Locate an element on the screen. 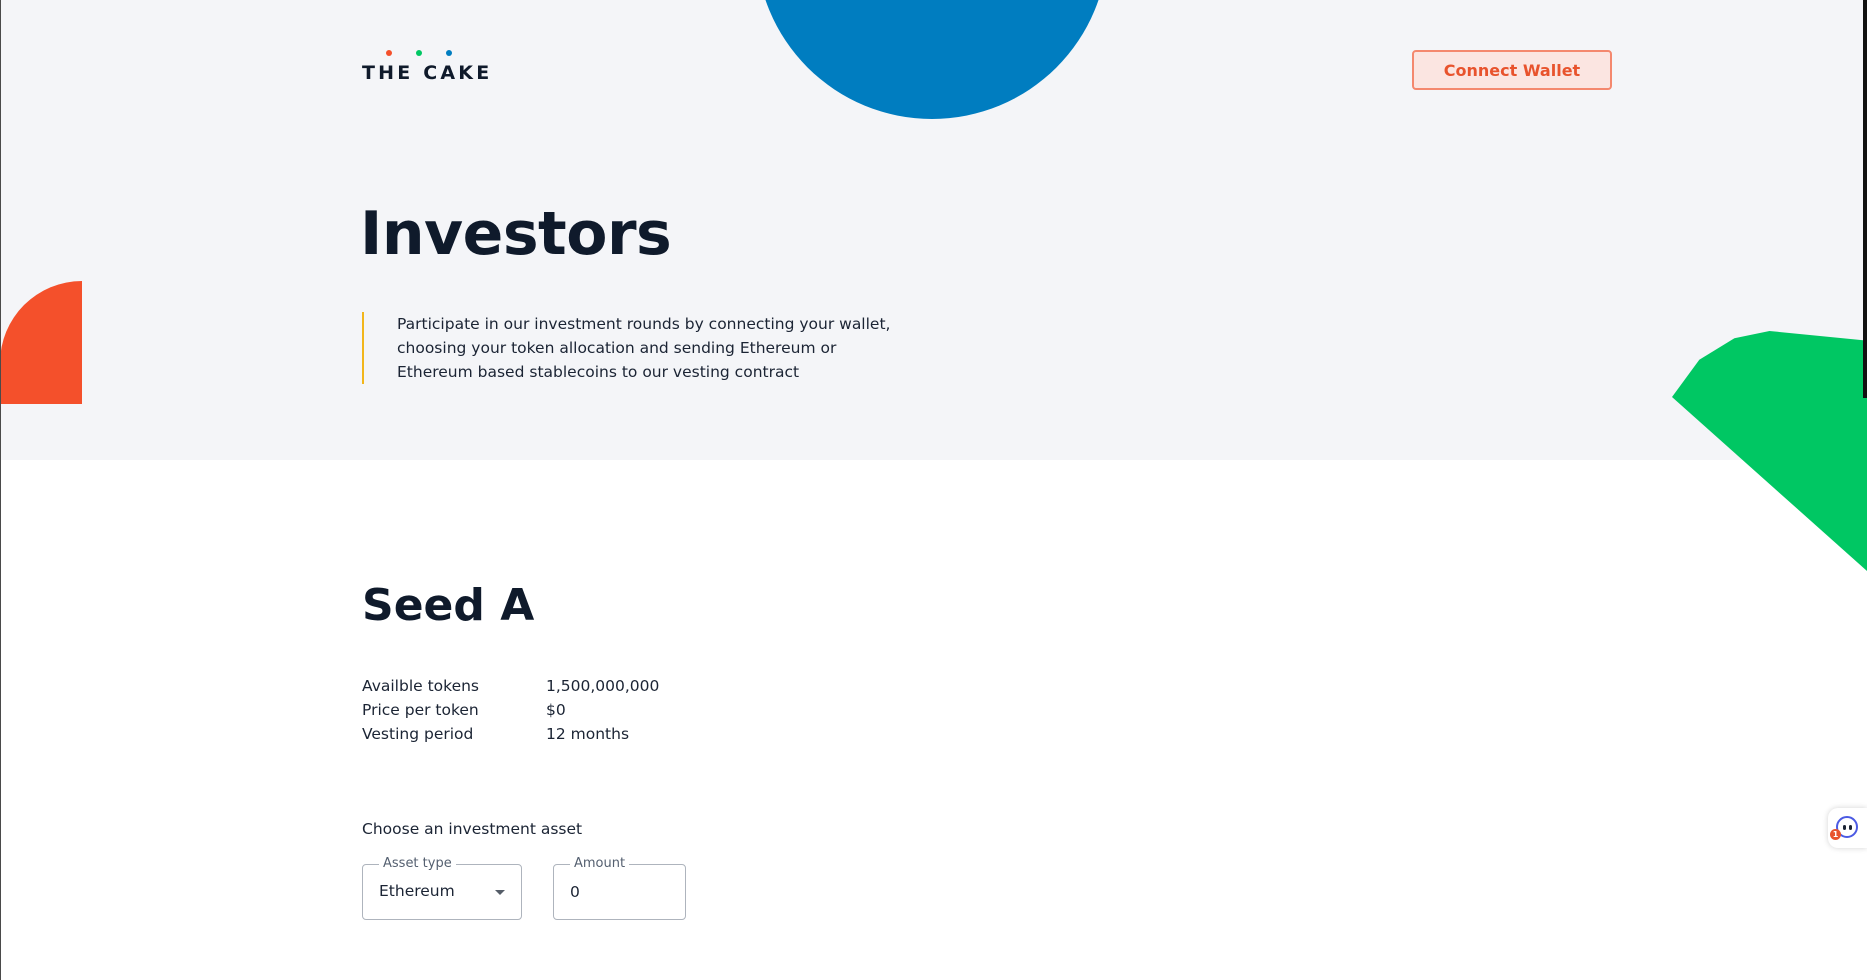  page-title: Investors is located at coordinates (516, 234).